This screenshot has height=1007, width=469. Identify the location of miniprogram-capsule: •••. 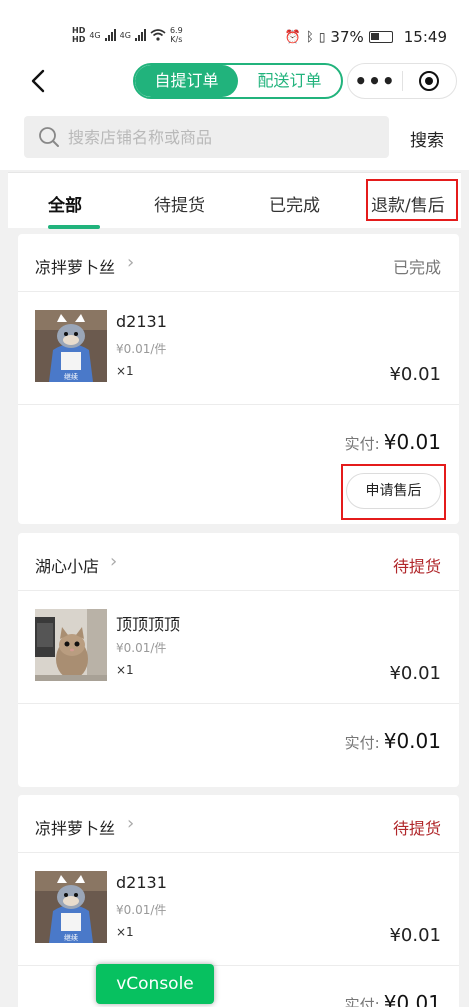
(402, 81).